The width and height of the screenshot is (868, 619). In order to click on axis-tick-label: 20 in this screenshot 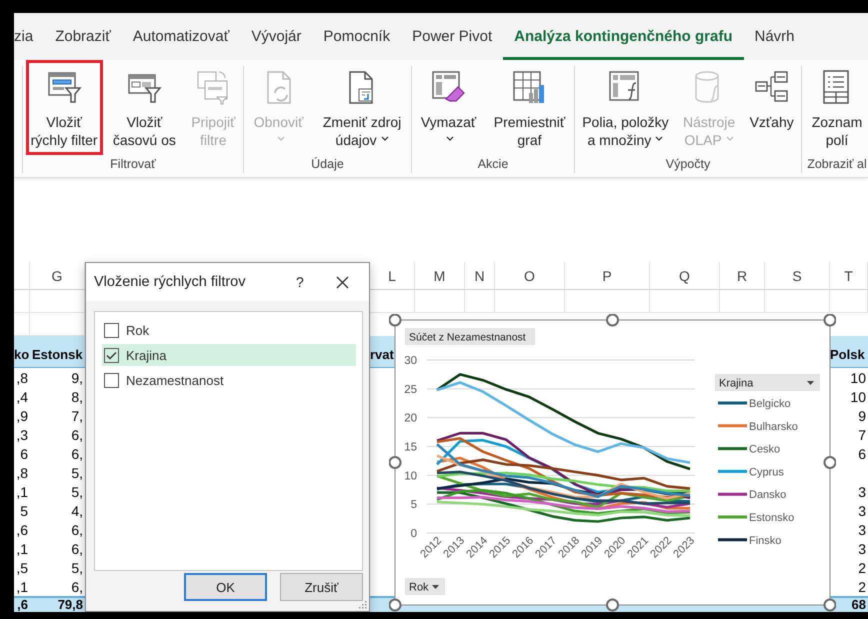, I will do `click(410, 418)`.